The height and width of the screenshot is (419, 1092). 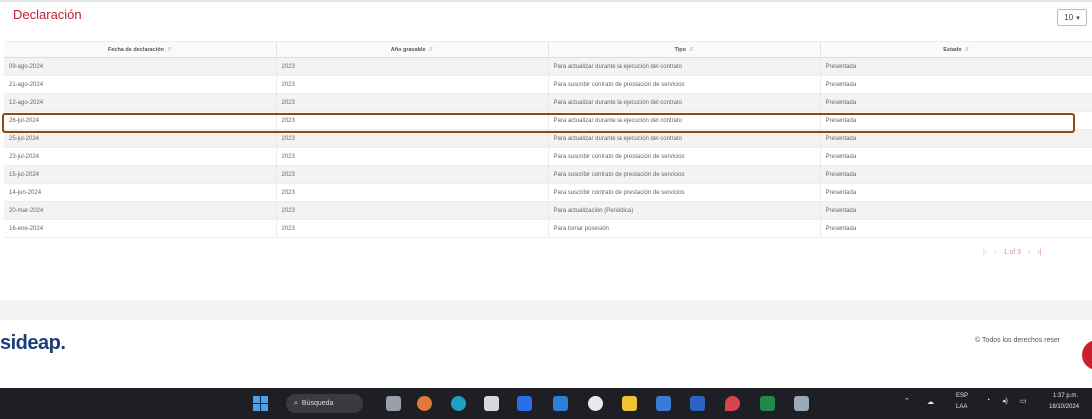 I want to click on notepad-icon, so click(x=801, y=403).